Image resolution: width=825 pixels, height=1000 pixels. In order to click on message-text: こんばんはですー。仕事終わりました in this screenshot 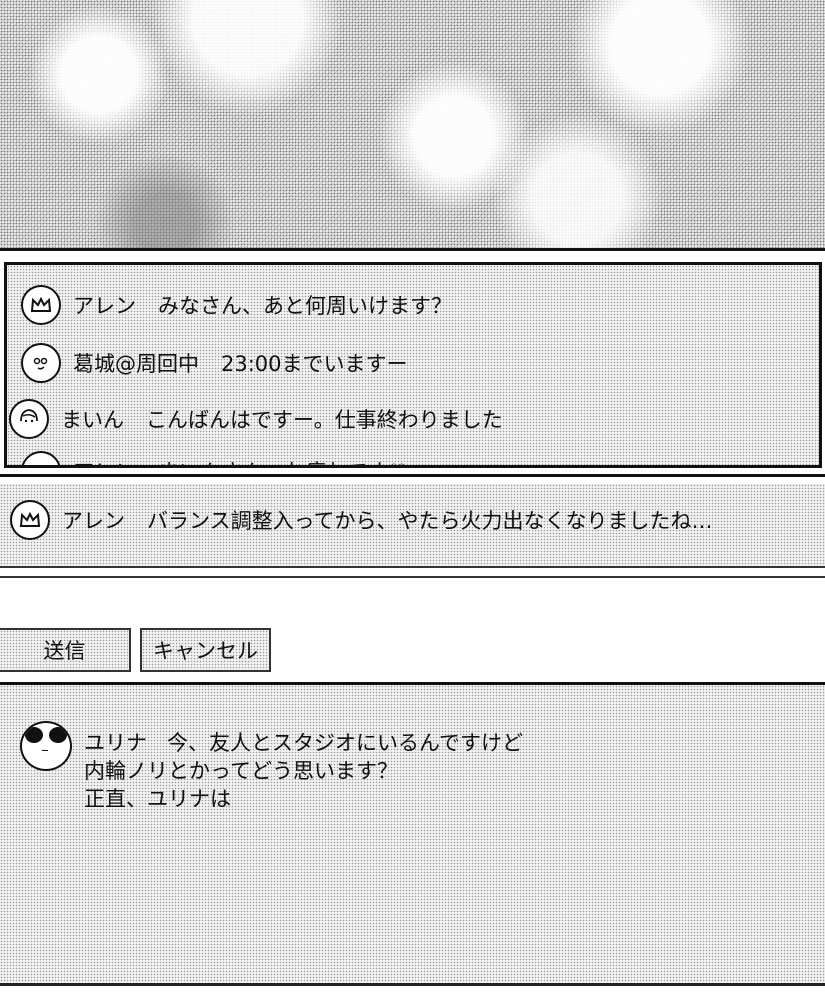, I will do `click(324, 420)`.